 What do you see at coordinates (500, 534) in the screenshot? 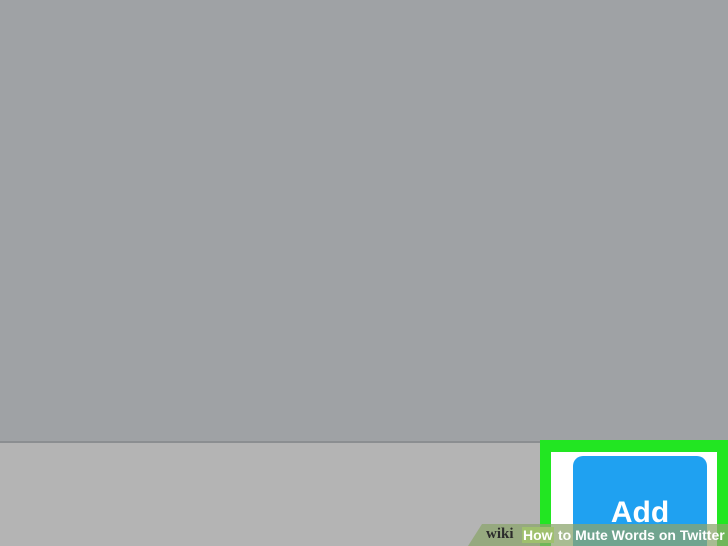
I see `watermark-brand: wiki` at bounding box center [500, 534].